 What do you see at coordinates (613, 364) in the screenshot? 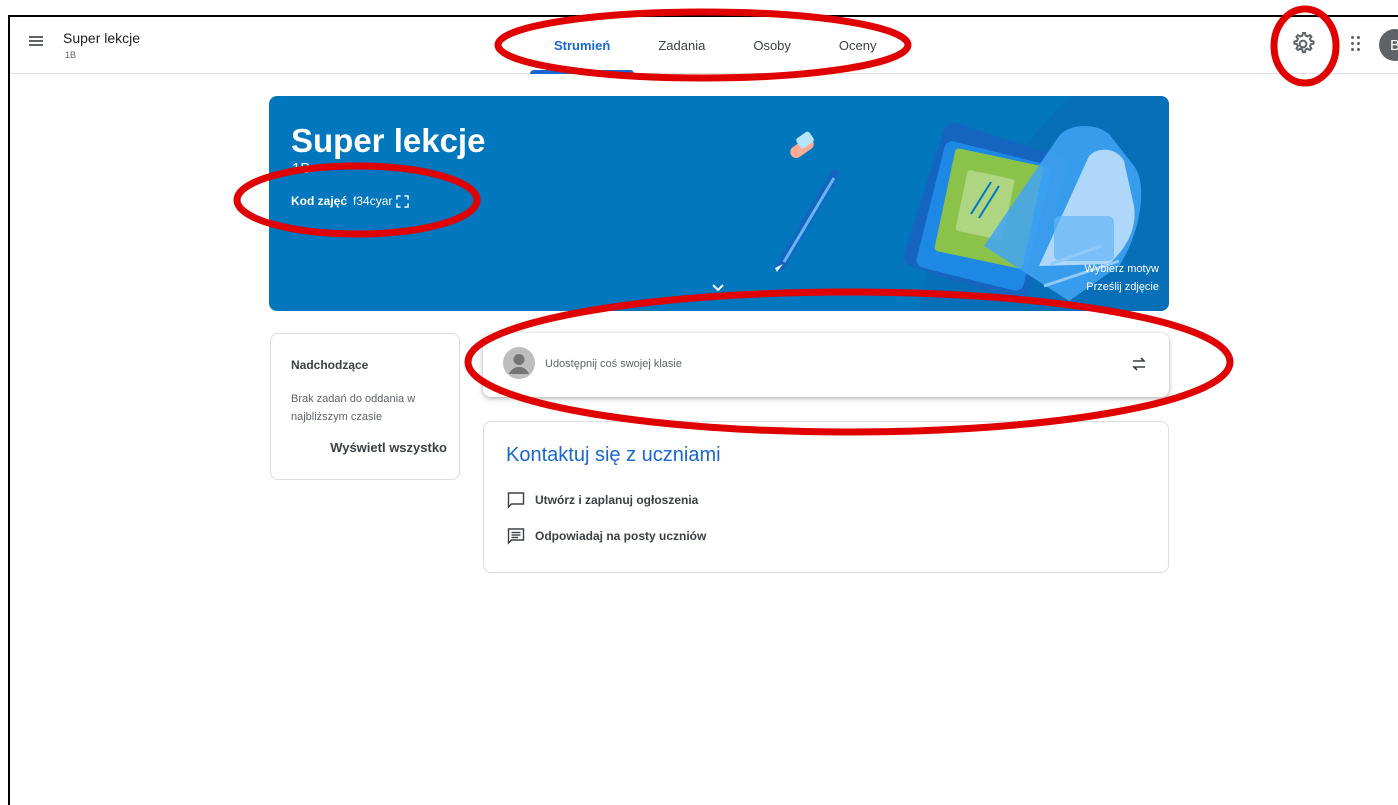
I see `share-placeholder: Udostępnij coś swojej klasie` at bounding box center [613, 364].